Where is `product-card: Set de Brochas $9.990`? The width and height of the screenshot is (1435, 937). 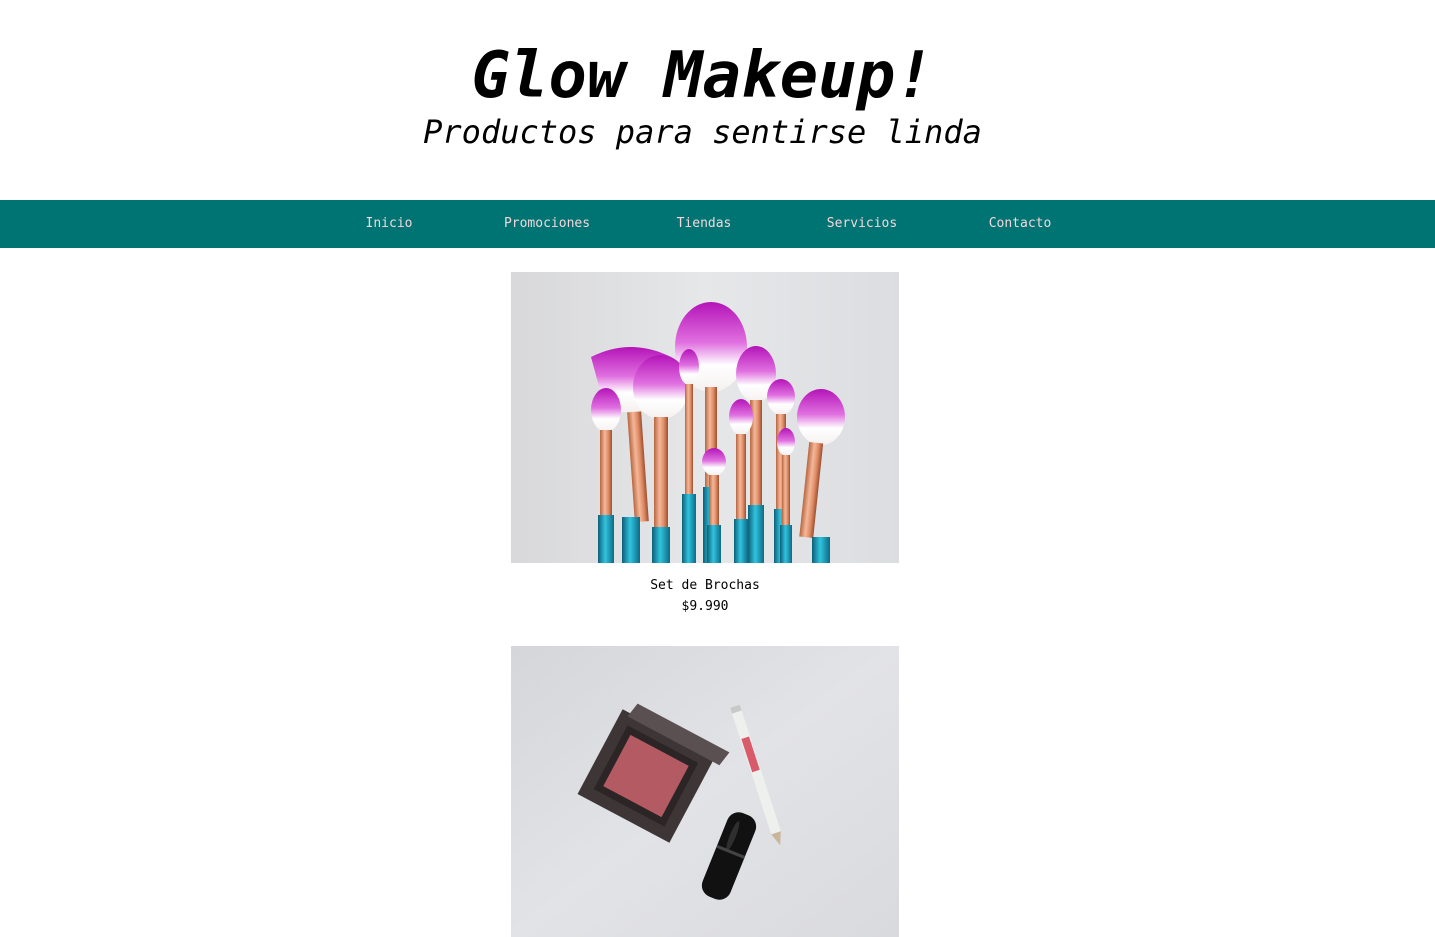
product-card: Set de Brochas $9.990 is located at coordinates (705, 444).